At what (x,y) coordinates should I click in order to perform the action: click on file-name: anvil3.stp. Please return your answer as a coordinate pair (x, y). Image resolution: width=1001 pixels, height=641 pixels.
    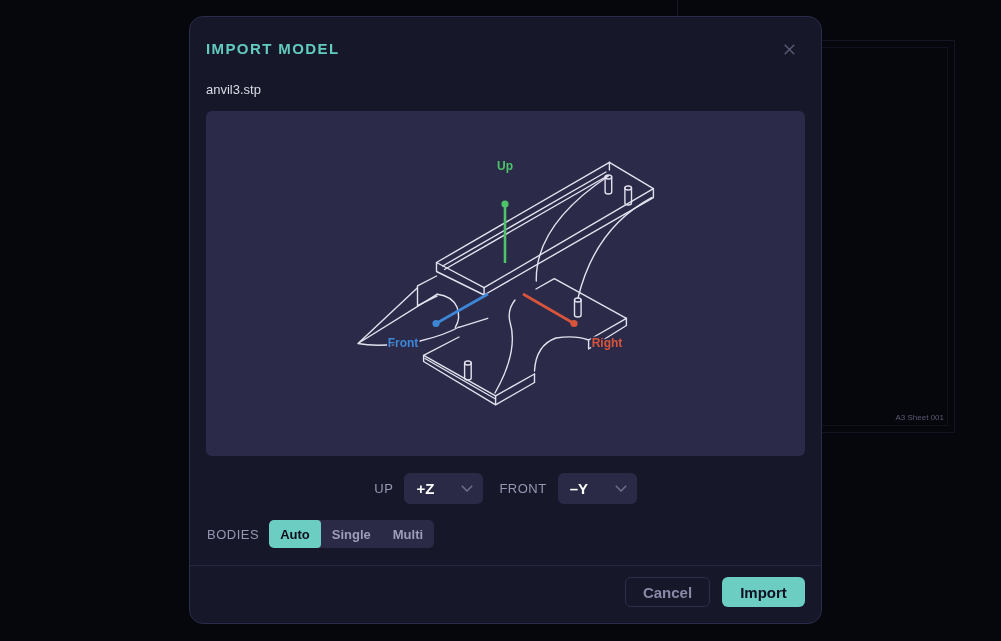
    Looking at the image, I should click on (233, 90).